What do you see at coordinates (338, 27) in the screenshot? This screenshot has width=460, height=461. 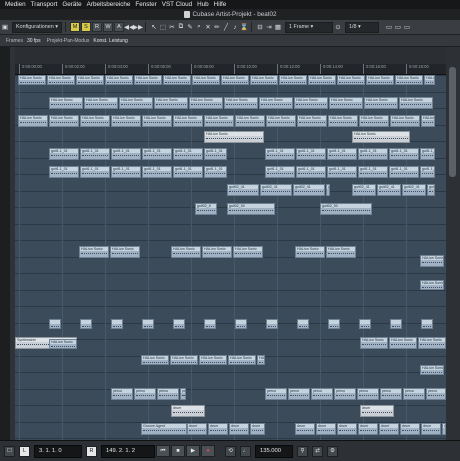 I see `quantize-icon: ⊙` at bounding box center [338, 27].